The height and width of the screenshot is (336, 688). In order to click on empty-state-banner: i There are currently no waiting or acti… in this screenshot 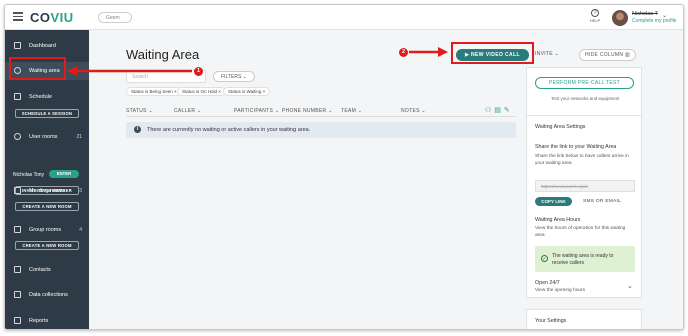, I will do `click(321, 130)`.